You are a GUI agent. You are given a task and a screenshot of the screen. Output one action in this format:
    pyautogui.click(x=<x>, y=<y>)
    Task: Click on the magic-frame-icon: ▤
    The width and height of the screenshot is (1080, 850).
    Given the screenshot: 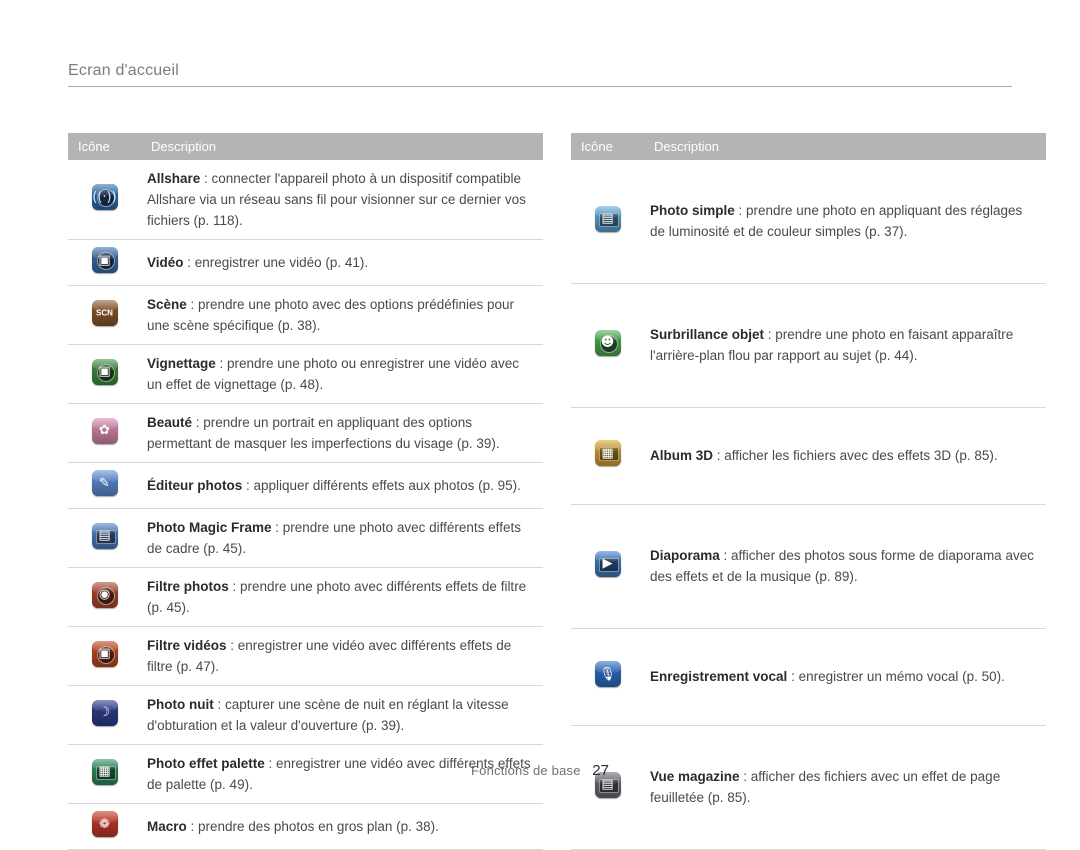 What is the action you would take?
    pyautogui.click(x=104, y=535)
    